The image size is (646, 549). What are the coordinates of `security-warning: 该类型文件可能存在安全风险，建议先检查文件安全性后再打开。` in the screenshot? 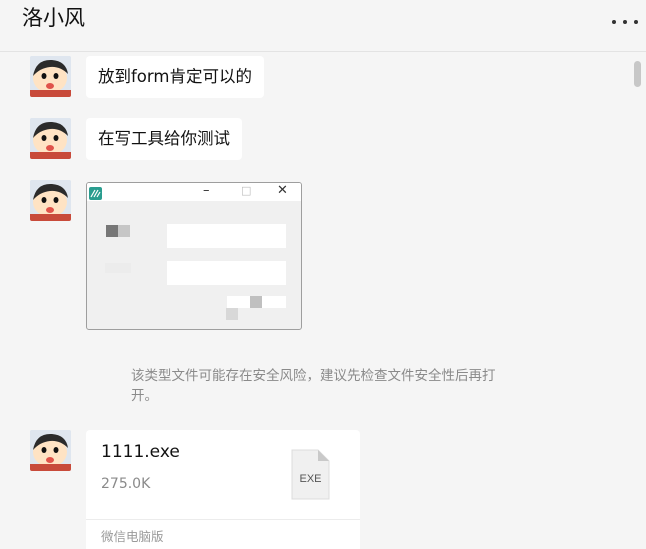 It's located at (313, 386).